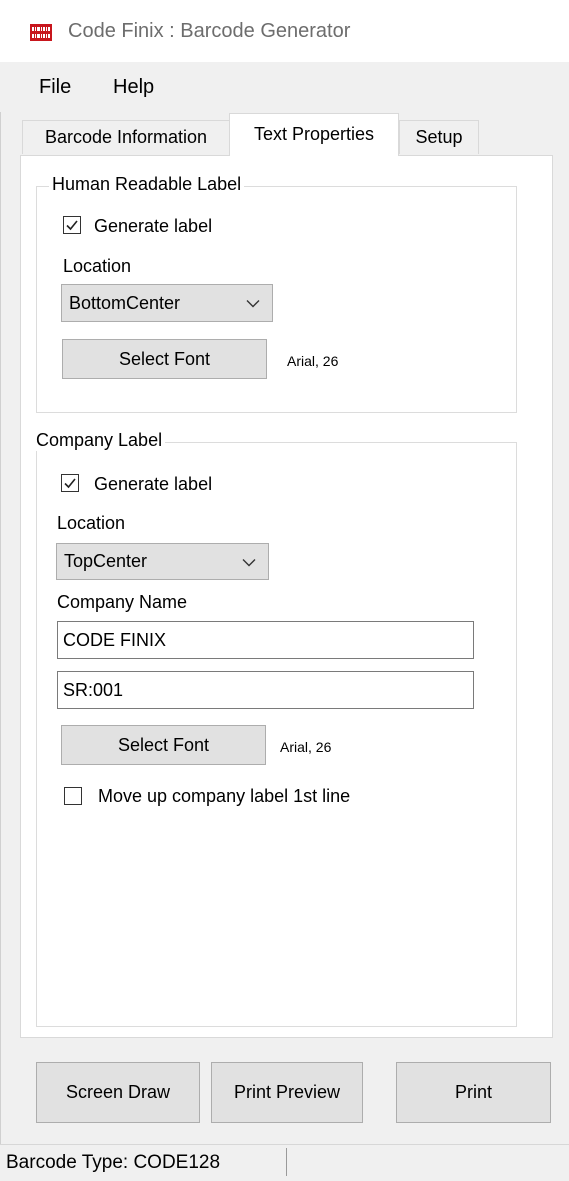 This screenshot has width=569, height=1181. What do you see at coordinates (55, 87) in the screenshot?
I see `menu-file: File` at bounding box center [55, 87].